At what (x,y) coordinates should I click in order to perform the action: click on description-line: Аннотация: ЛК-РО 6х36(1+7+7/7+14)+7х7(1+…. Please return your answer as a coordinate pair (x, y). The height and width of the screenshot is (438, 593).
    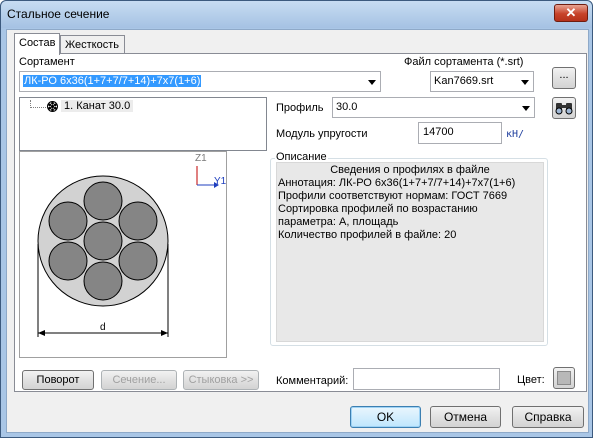
    Looking at the image, I should click on (397, 183).